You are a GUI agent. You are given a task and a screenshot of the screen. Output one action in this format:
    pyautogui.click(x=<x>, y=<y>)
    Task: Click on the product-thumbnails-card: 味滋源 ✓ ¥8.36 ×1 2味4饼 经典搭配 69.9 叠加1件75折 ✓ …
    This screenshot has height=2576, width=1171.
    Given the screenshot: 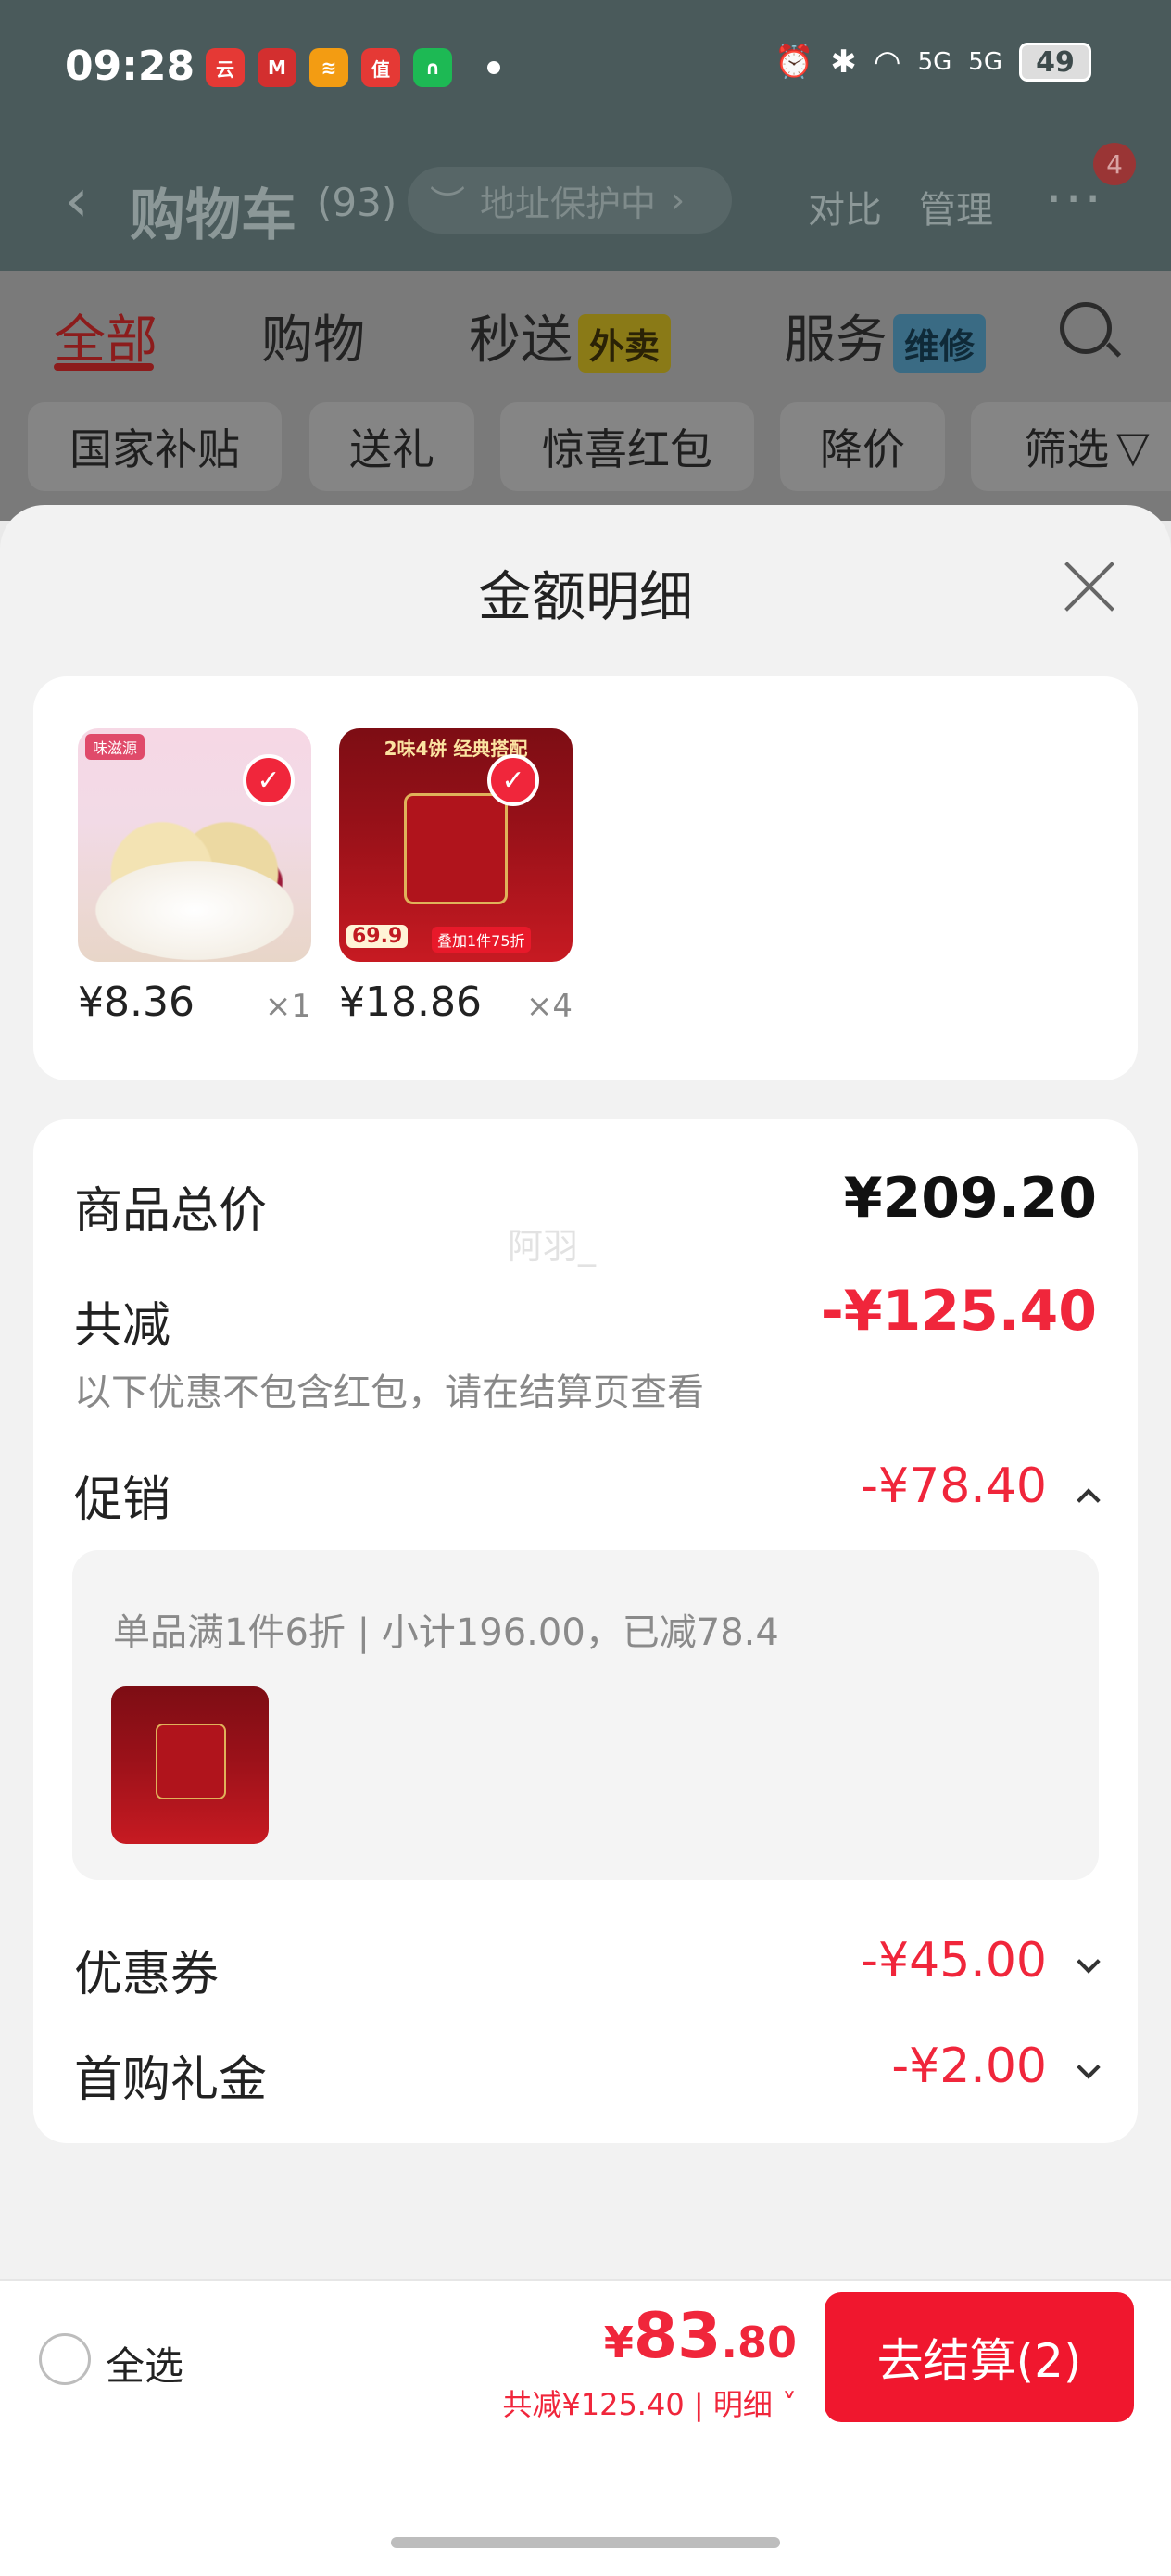 What is the action you would take?
    pyautogui.click(x=585, y=878)
    